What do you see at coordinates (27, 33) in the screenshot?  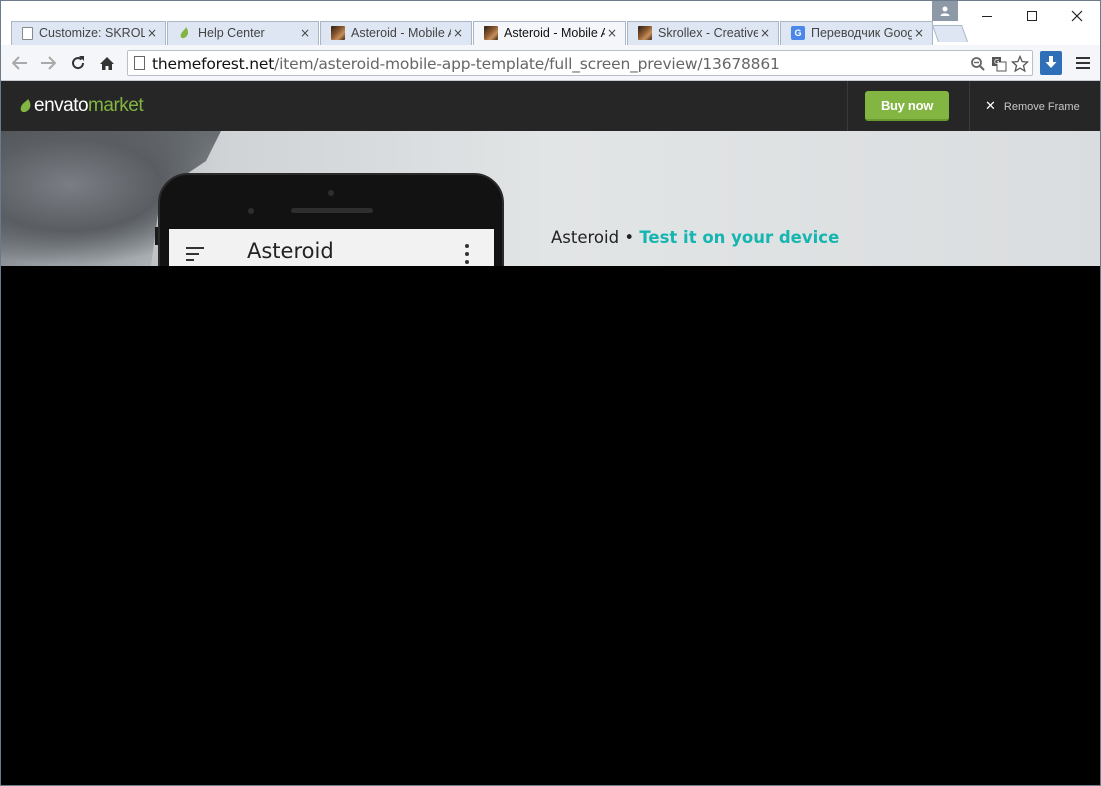 I see `document-icon` at bounding box center [27, 33].